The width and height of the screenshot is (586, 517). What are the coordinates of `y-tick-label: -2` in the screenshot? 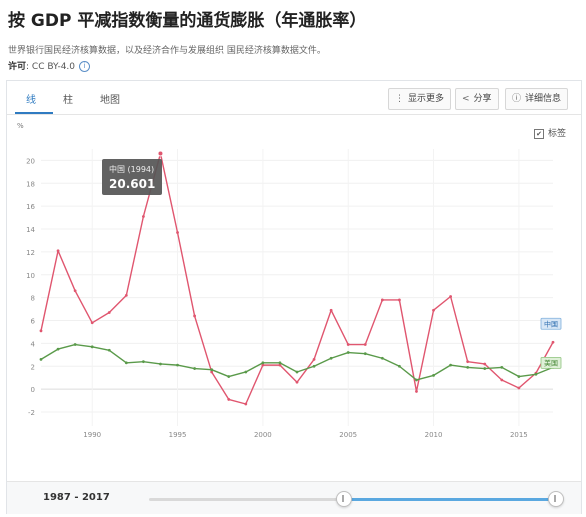 It's located at (31, 413).